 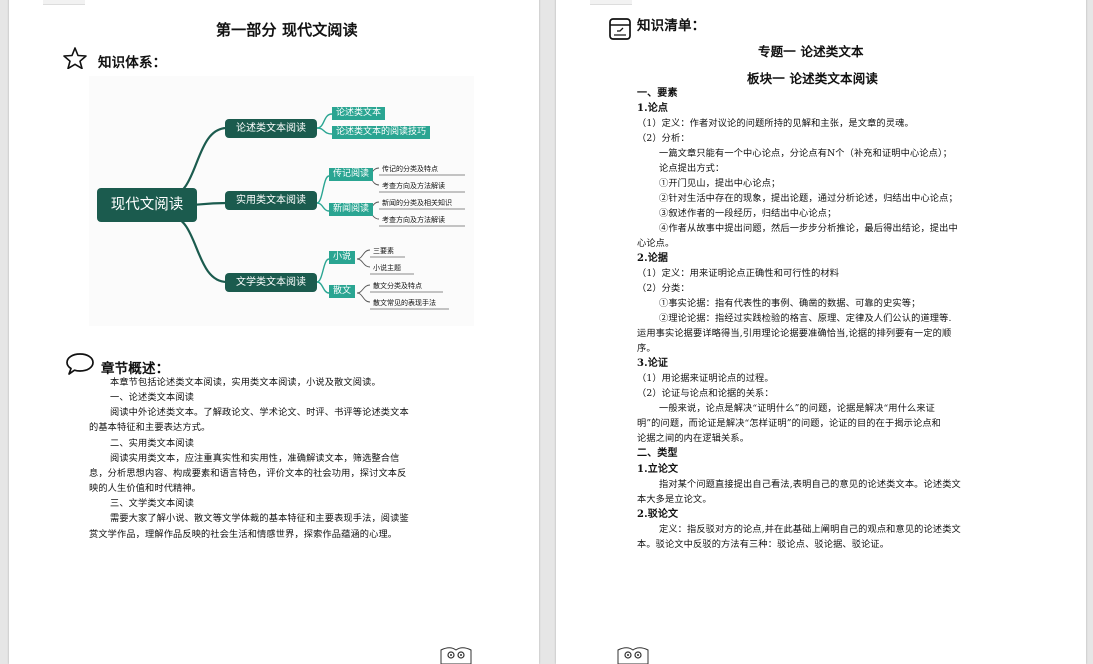 What do you see at coordinates (657, 93) in the screenshot?
I see `section-heading: 一、要素` at bounding box center [657, 93].